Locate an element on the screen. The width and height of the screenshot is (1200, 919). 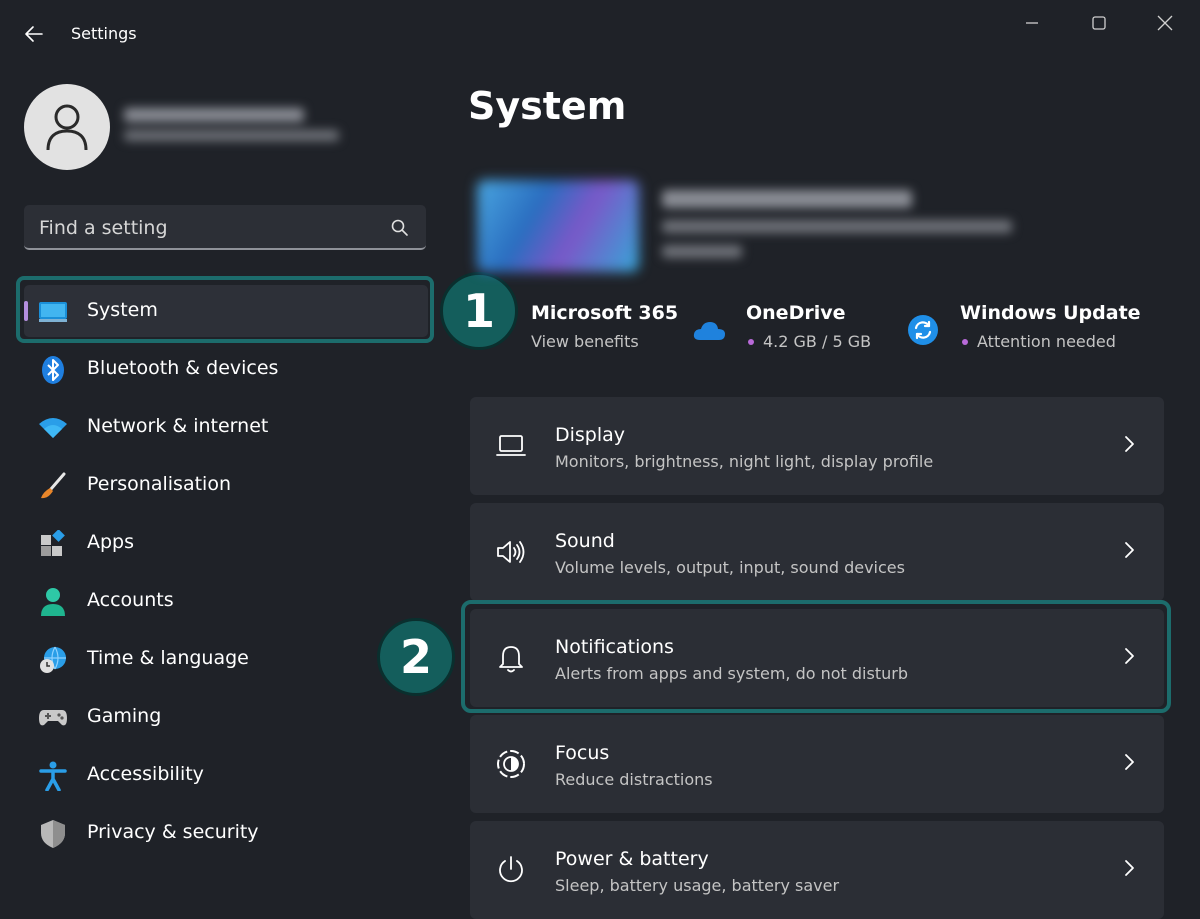
sidebar-item-label: Bluetooth & devices is located at coordinates (183, 368).